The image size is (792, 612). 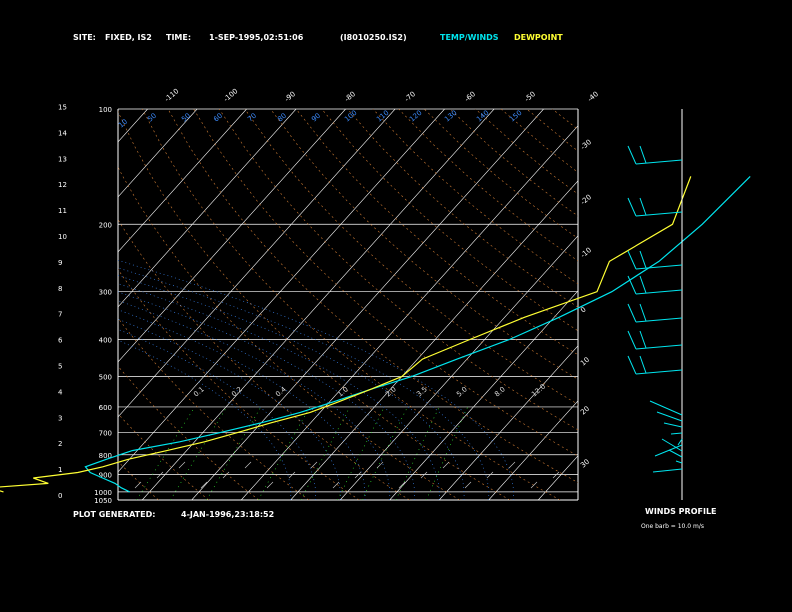 I want to click on height-km-label: 14, so click(x=62, y=133).